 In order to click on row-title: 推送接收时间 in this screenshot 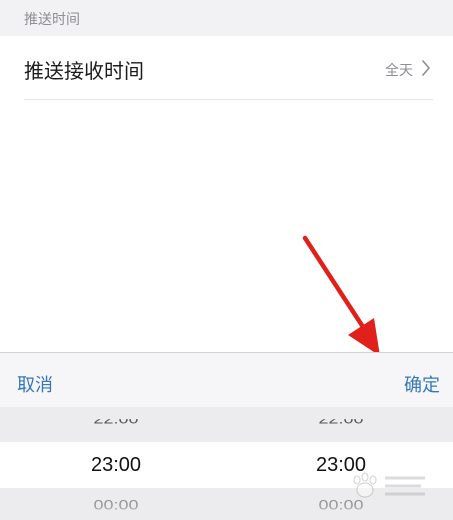, I will do `click(84, 71)`.